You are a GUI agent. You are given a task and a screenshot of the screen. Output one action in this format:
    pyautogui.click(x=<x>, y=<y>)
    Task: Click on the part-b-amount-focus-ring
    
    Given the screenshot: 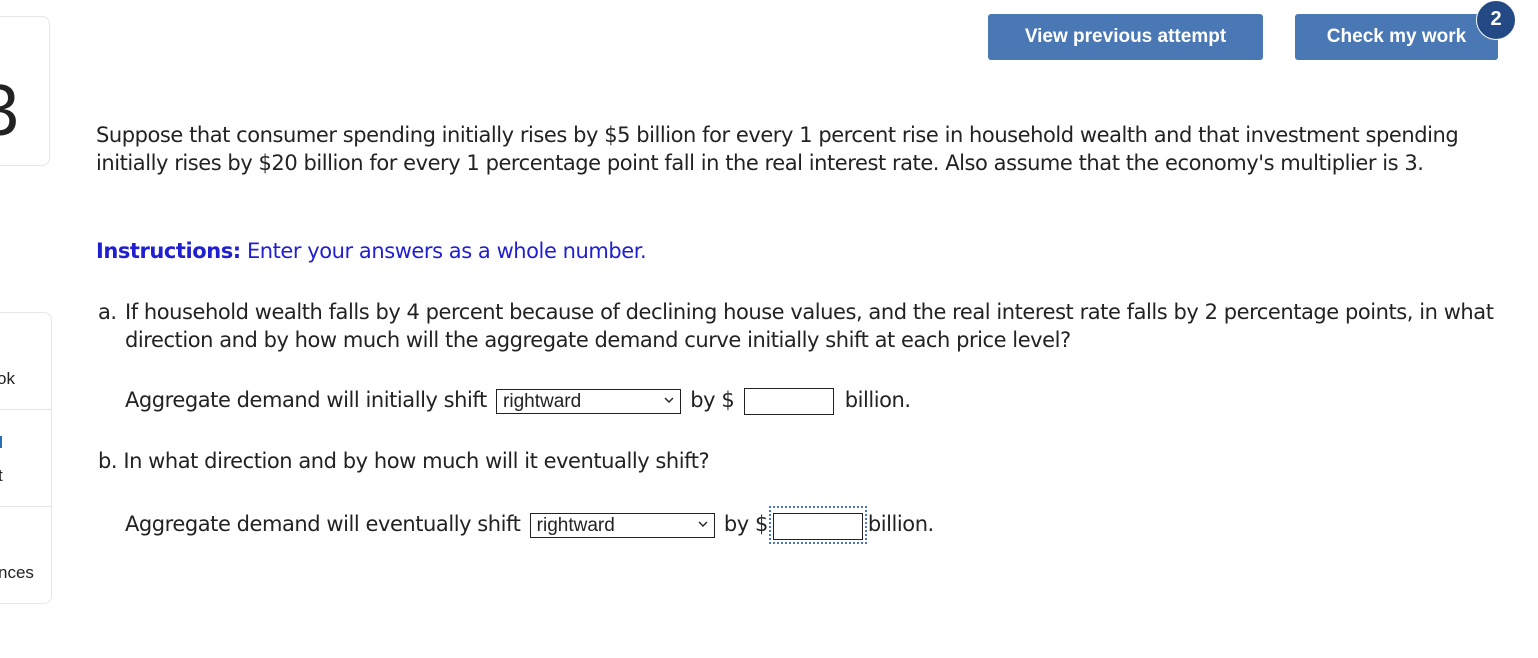 What is the action you would take?
    pyautogui.click(x=817, y=525)
    